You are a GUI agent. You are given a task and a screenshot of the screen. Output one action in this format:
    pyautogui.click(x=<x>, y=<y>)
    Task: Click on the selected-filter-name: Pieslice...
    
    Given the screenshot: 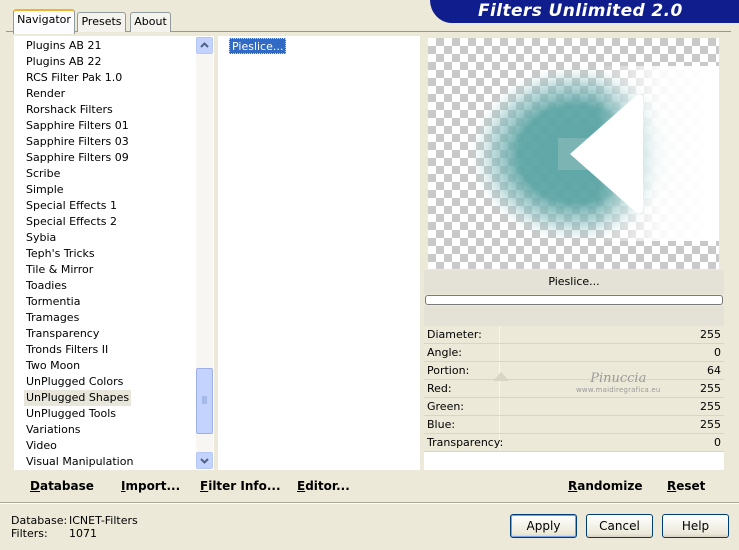 What is the action you would take?
    pyautogui.click(x=574, y=282)
    